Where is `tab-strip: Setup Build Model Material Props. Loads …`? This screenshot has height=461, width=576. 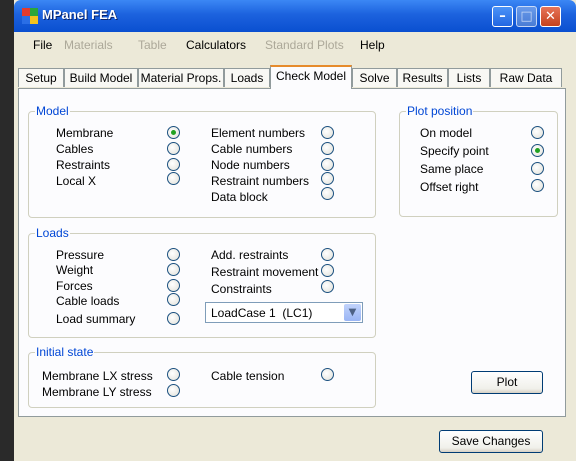
tab-strip: Setup Build Model Material Props. Loads … is located at coordinates (295, 77).